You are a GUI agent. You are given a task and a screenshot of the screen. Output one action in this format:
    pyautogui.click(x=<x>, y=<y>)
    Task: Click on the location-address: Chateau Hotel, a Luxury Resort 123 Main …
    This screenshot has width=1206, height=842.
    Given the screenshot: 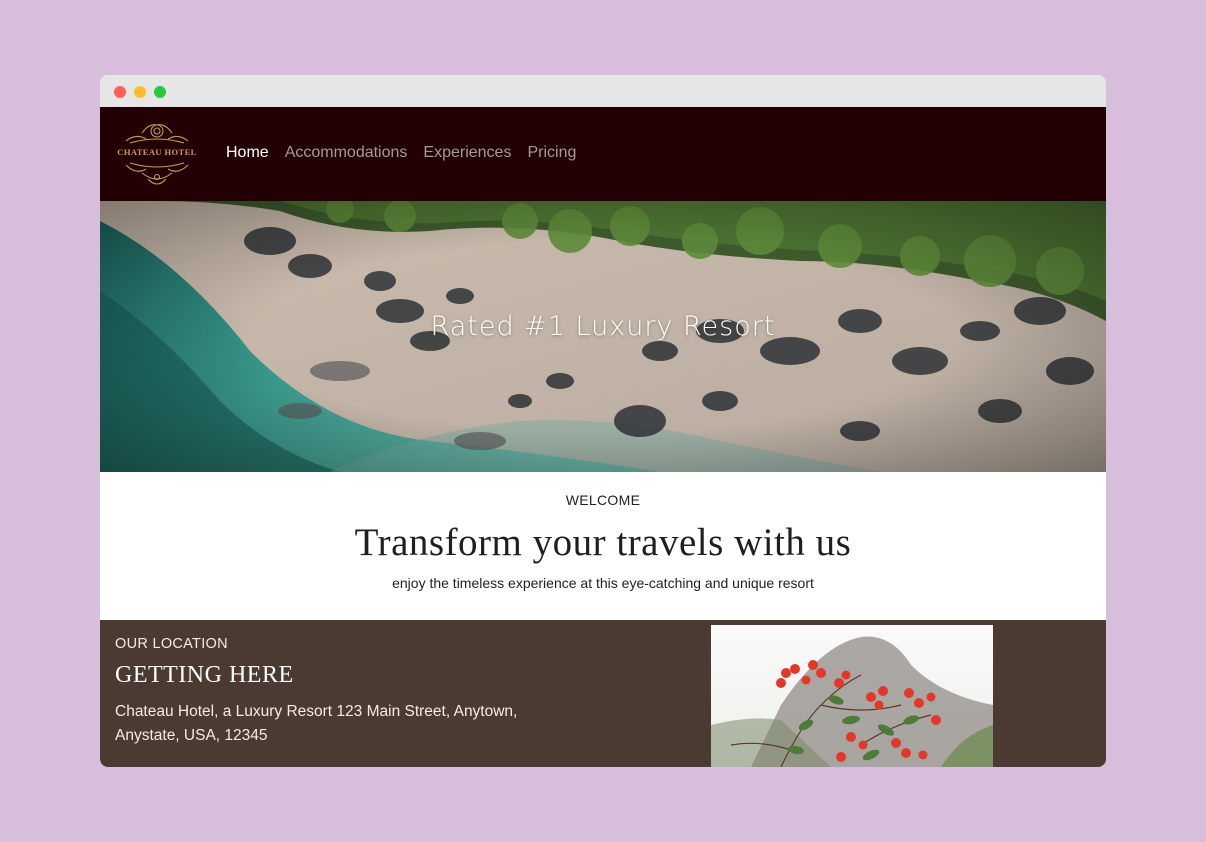 What is the action you would take?
    pyautogui.click(x=316, y=723)
    